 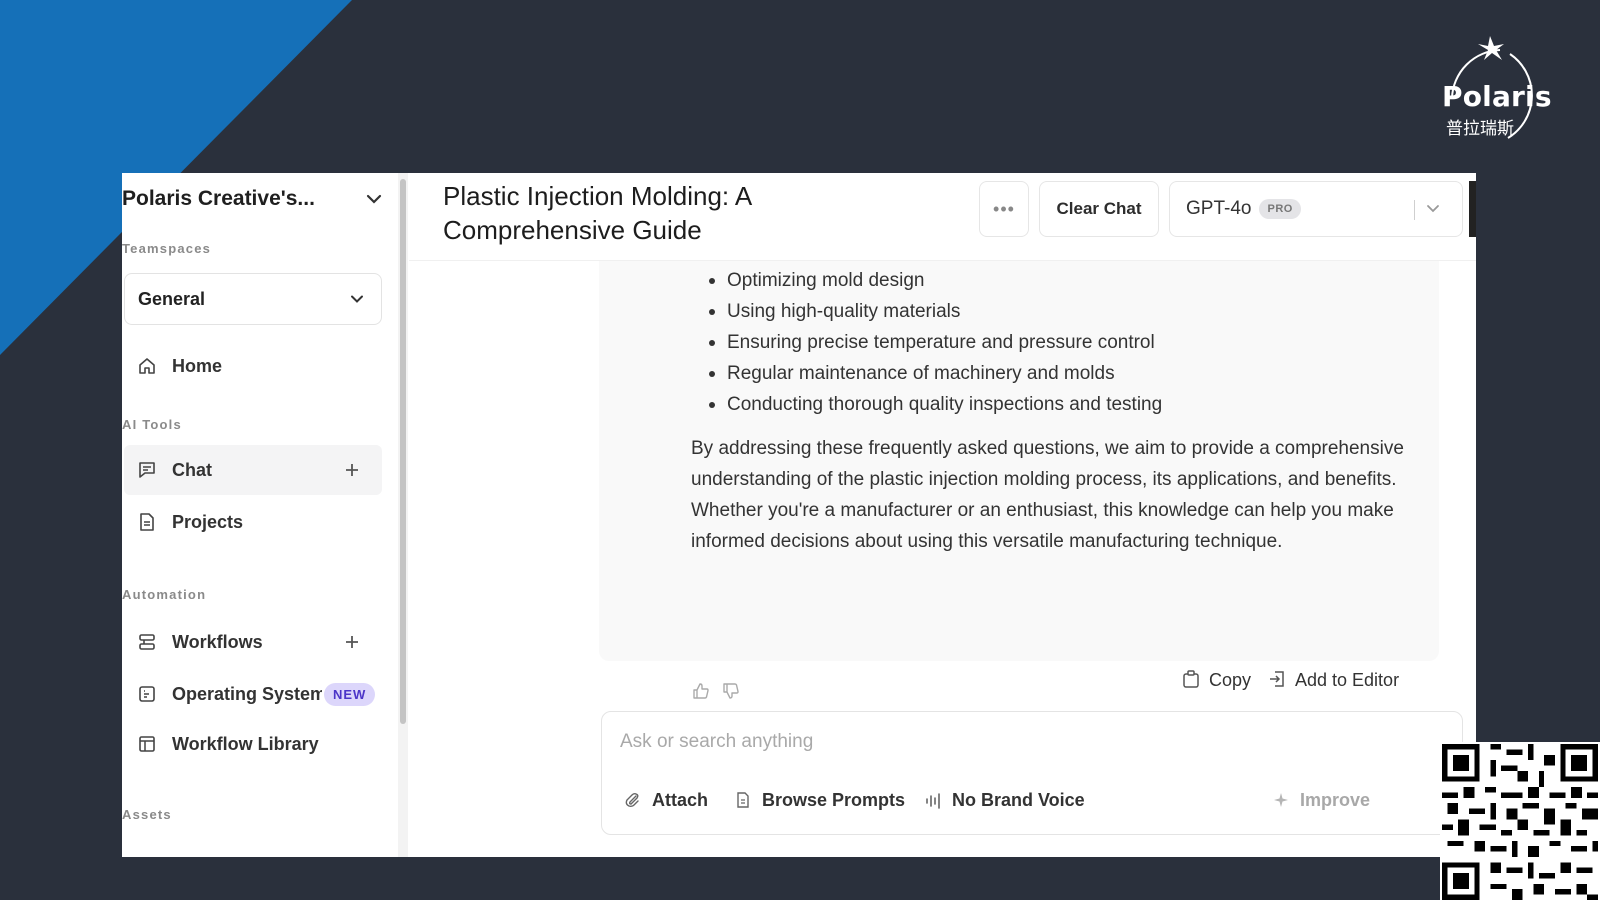 I want to click on workflow-icon, so click(x=147, y=642).